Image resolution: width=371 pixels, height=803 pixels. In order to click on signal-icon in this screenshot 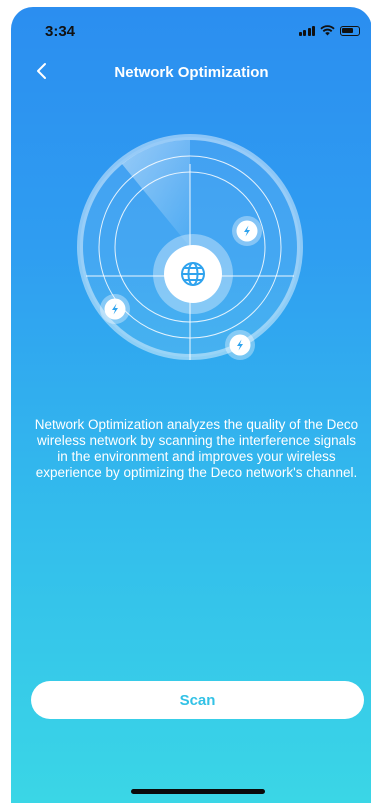, I will do `click(306, 30)`.